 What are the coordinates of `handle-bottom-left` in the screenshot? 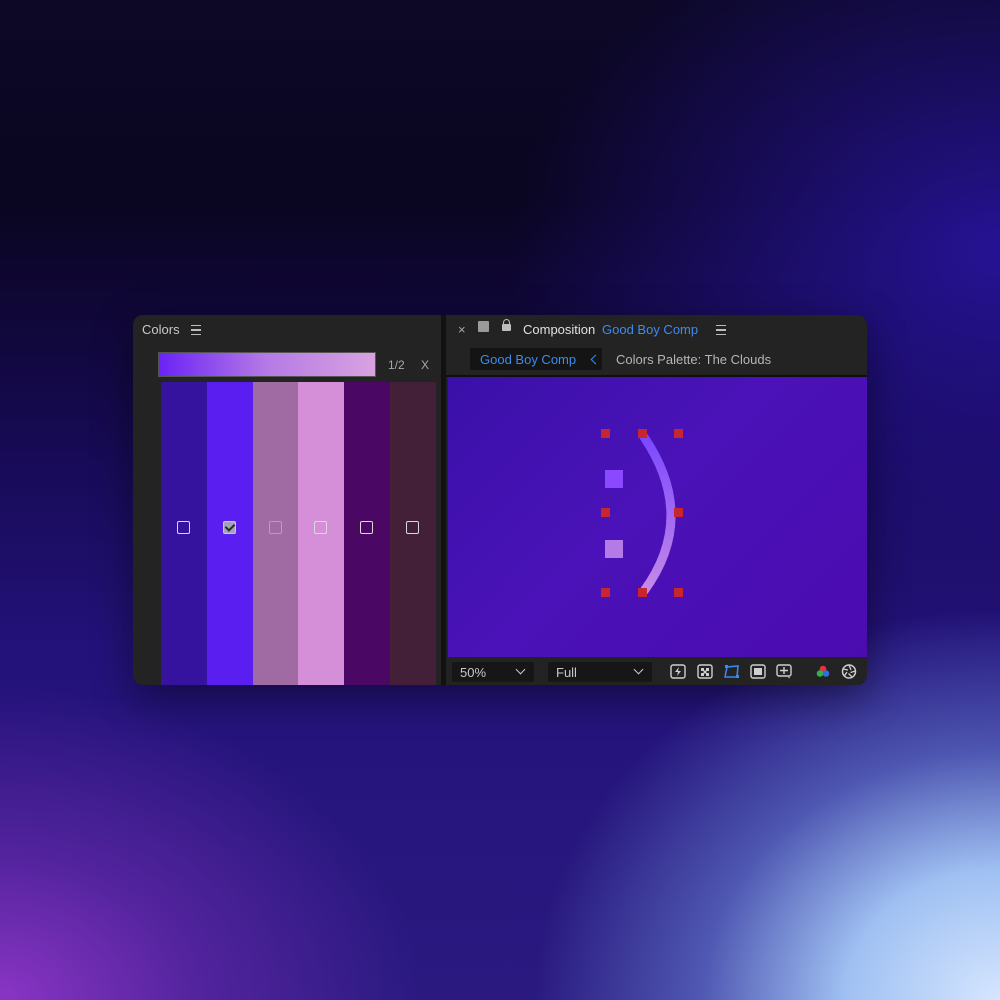 It's located at (605, 592).